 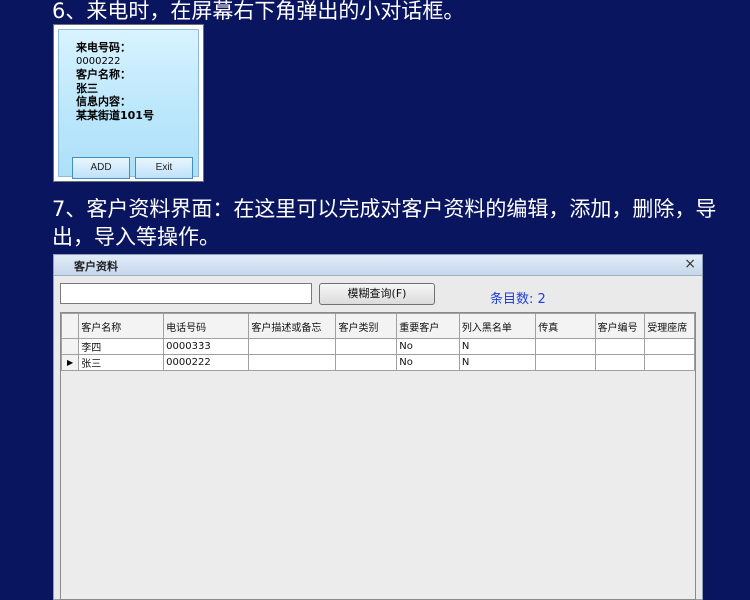 What do you see at coordinates (121, 362) in the screenshot?
I see `table-cell: 张三` at bounding box center [121, 362].